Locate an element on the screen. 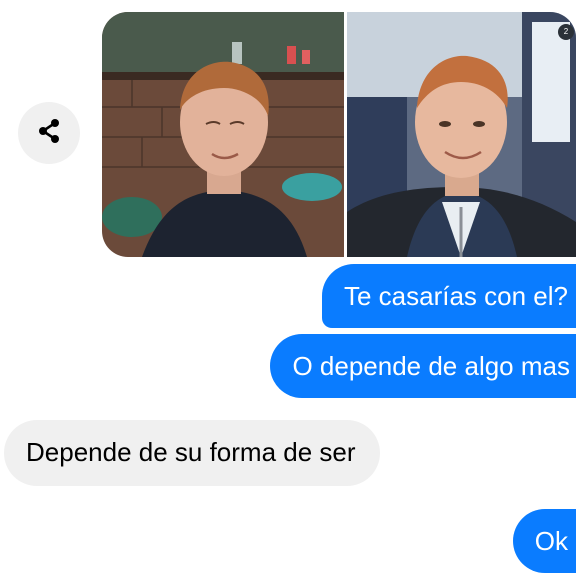  message-bubble-outgoing: Te casarías con el? is located at coordinates (448, 296).